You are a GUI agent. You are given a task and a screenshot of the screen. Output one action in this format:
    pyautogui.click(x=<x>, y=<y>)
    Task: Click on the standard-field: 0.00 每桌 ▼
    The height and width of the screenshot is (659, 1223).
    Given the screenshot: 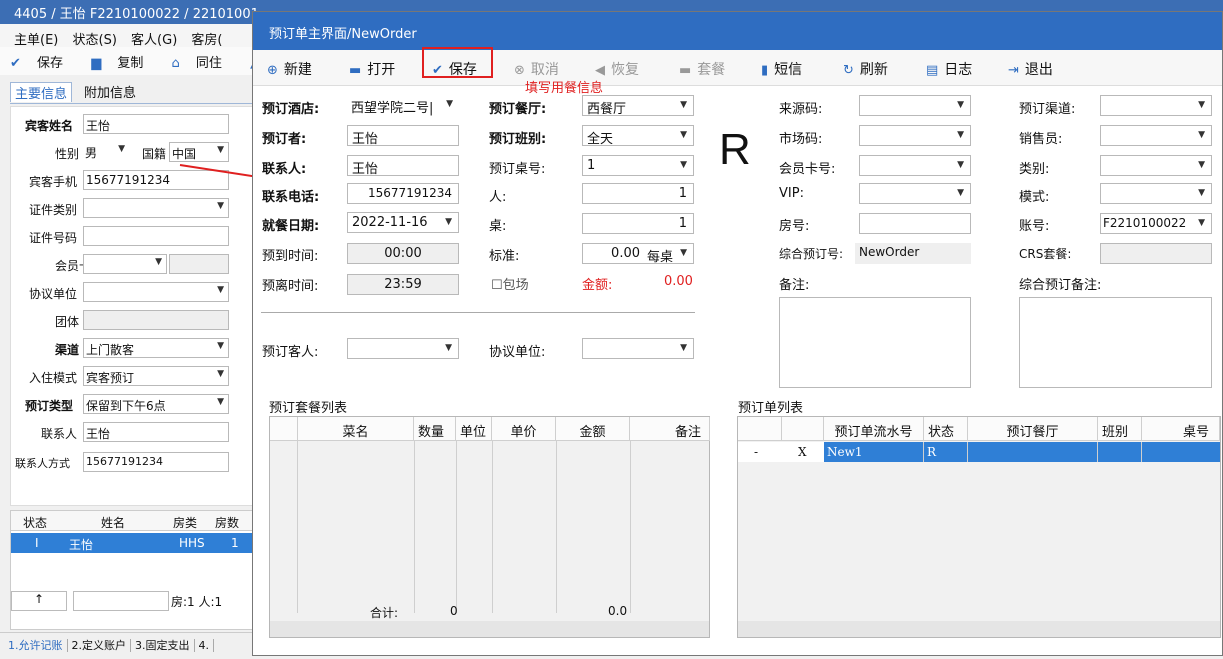 What is the action you would take?
    pyautogui.click(x=638, y=253)
    